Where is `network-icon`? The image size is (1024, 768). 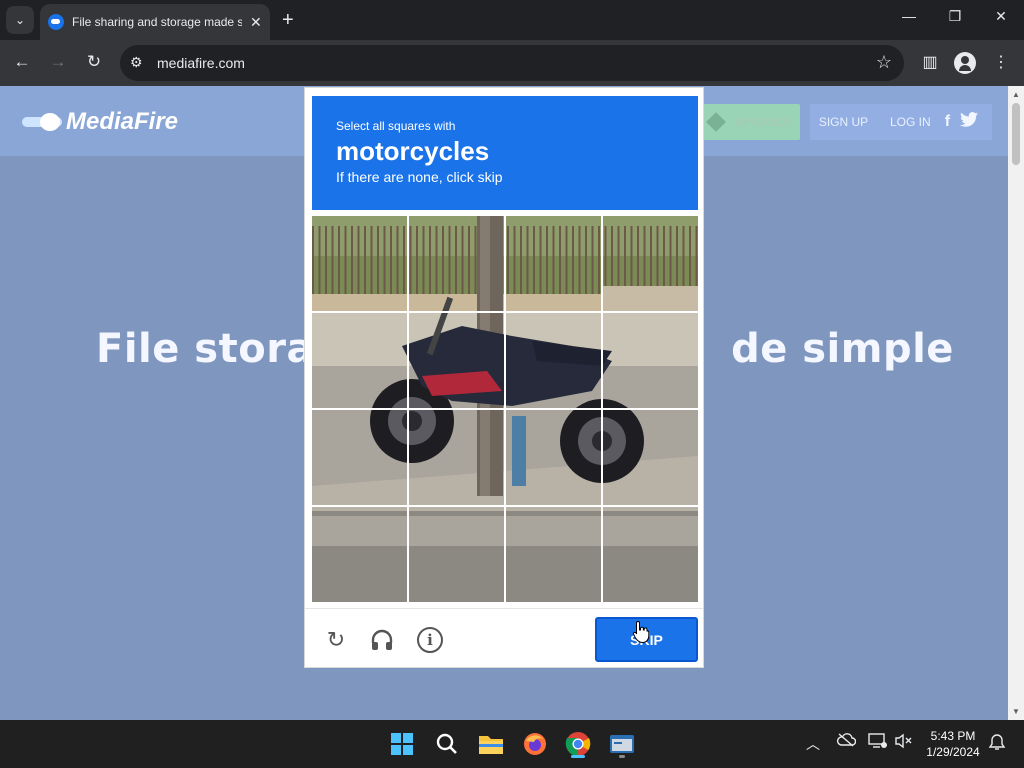 network-icon is located at coordinates (878, 742).